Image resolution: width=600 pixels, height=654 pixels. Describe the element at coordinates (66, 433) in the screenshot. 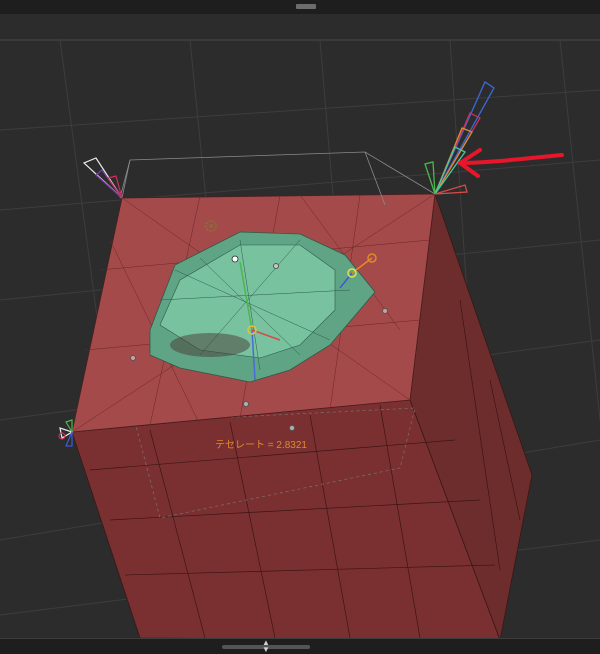

I see `corner-gizmo-bottom-left` at that location.